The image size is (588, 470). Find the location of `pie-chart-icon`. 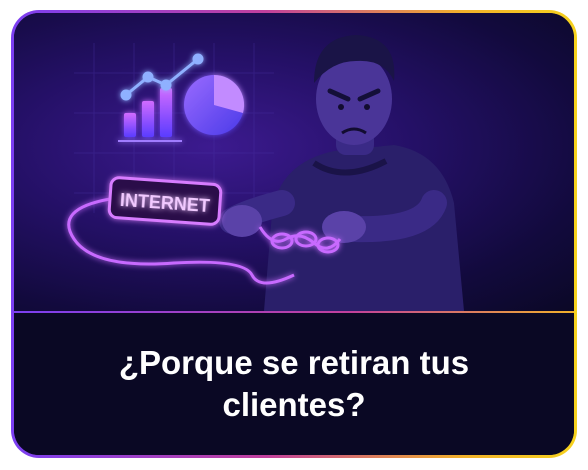

pie-chart-icon is located at coordinates (214, 104).